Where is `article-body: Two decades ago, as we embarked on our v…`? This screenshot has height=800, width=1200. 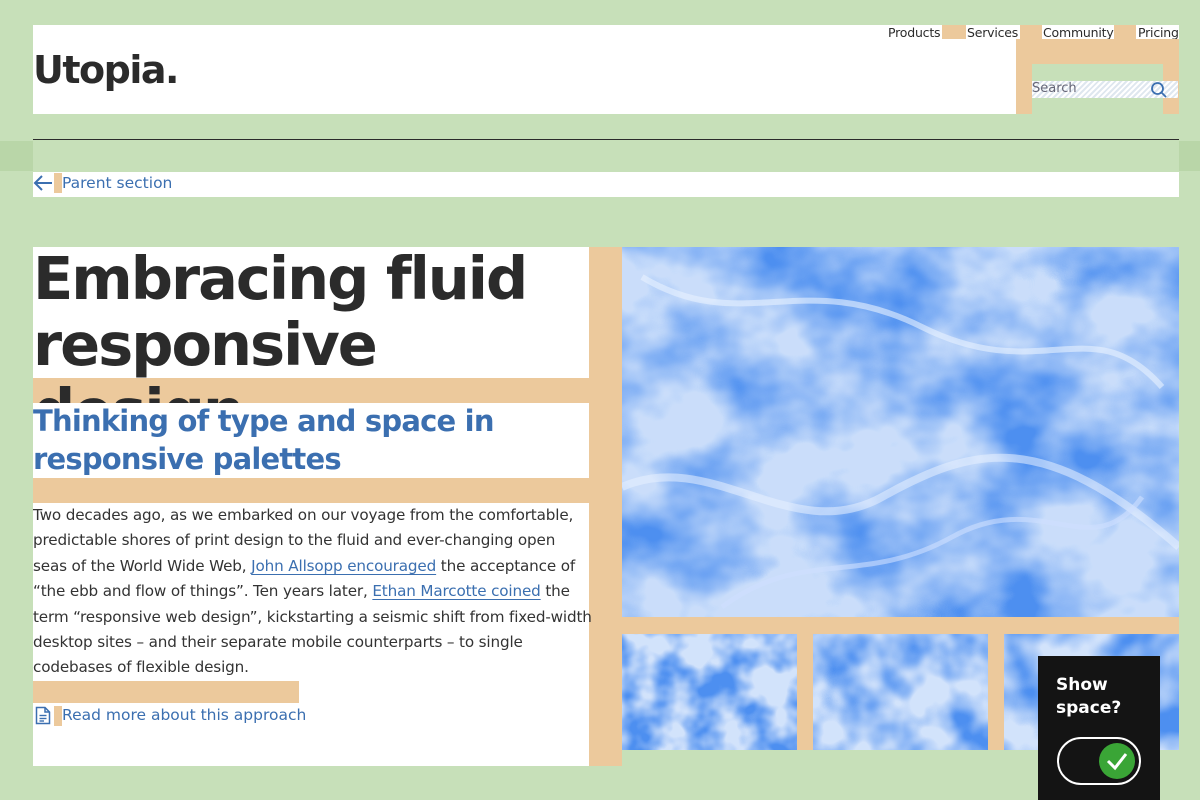
article-body: Two decades ago, as we embarked on our v… is located at coordinates (313, 592).